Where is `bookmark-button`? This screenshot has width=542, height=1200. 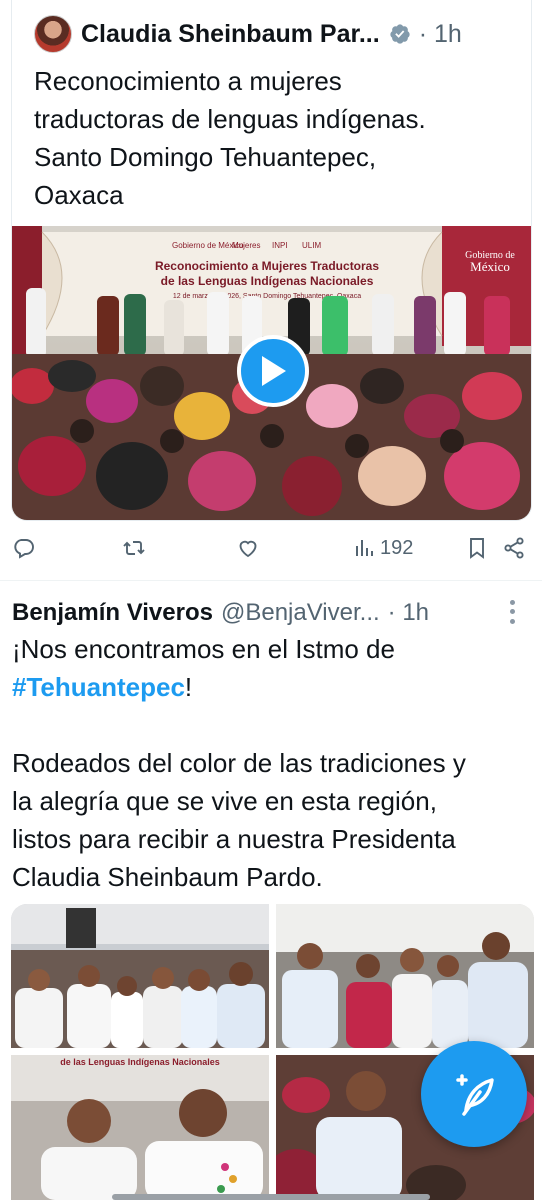 bookmark-button is located at coordinates (477, 548).